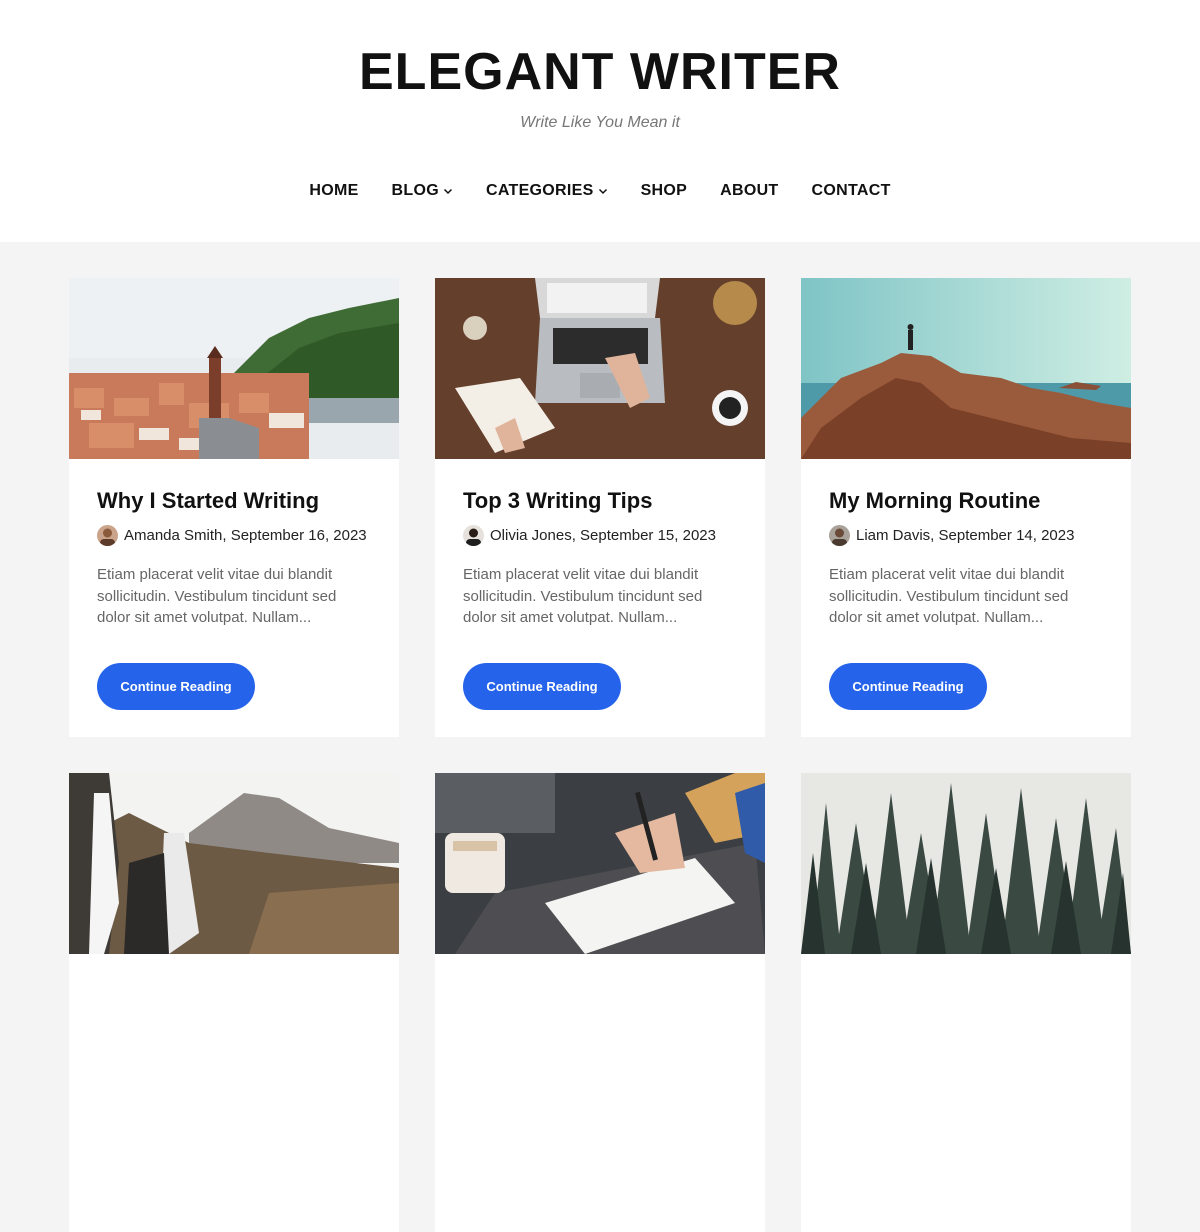  I want to click on site-title: ELEGANT WRITER, so click(600, 72).